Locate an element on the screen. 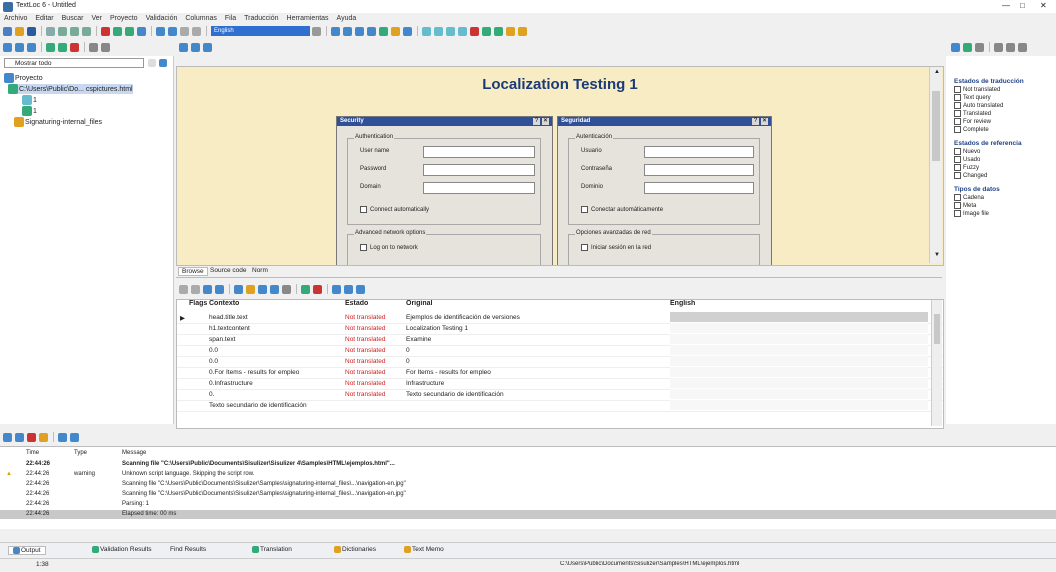 This screenshot has height=572, width=1056. state-4-icon is located at coordinates (462, 31).